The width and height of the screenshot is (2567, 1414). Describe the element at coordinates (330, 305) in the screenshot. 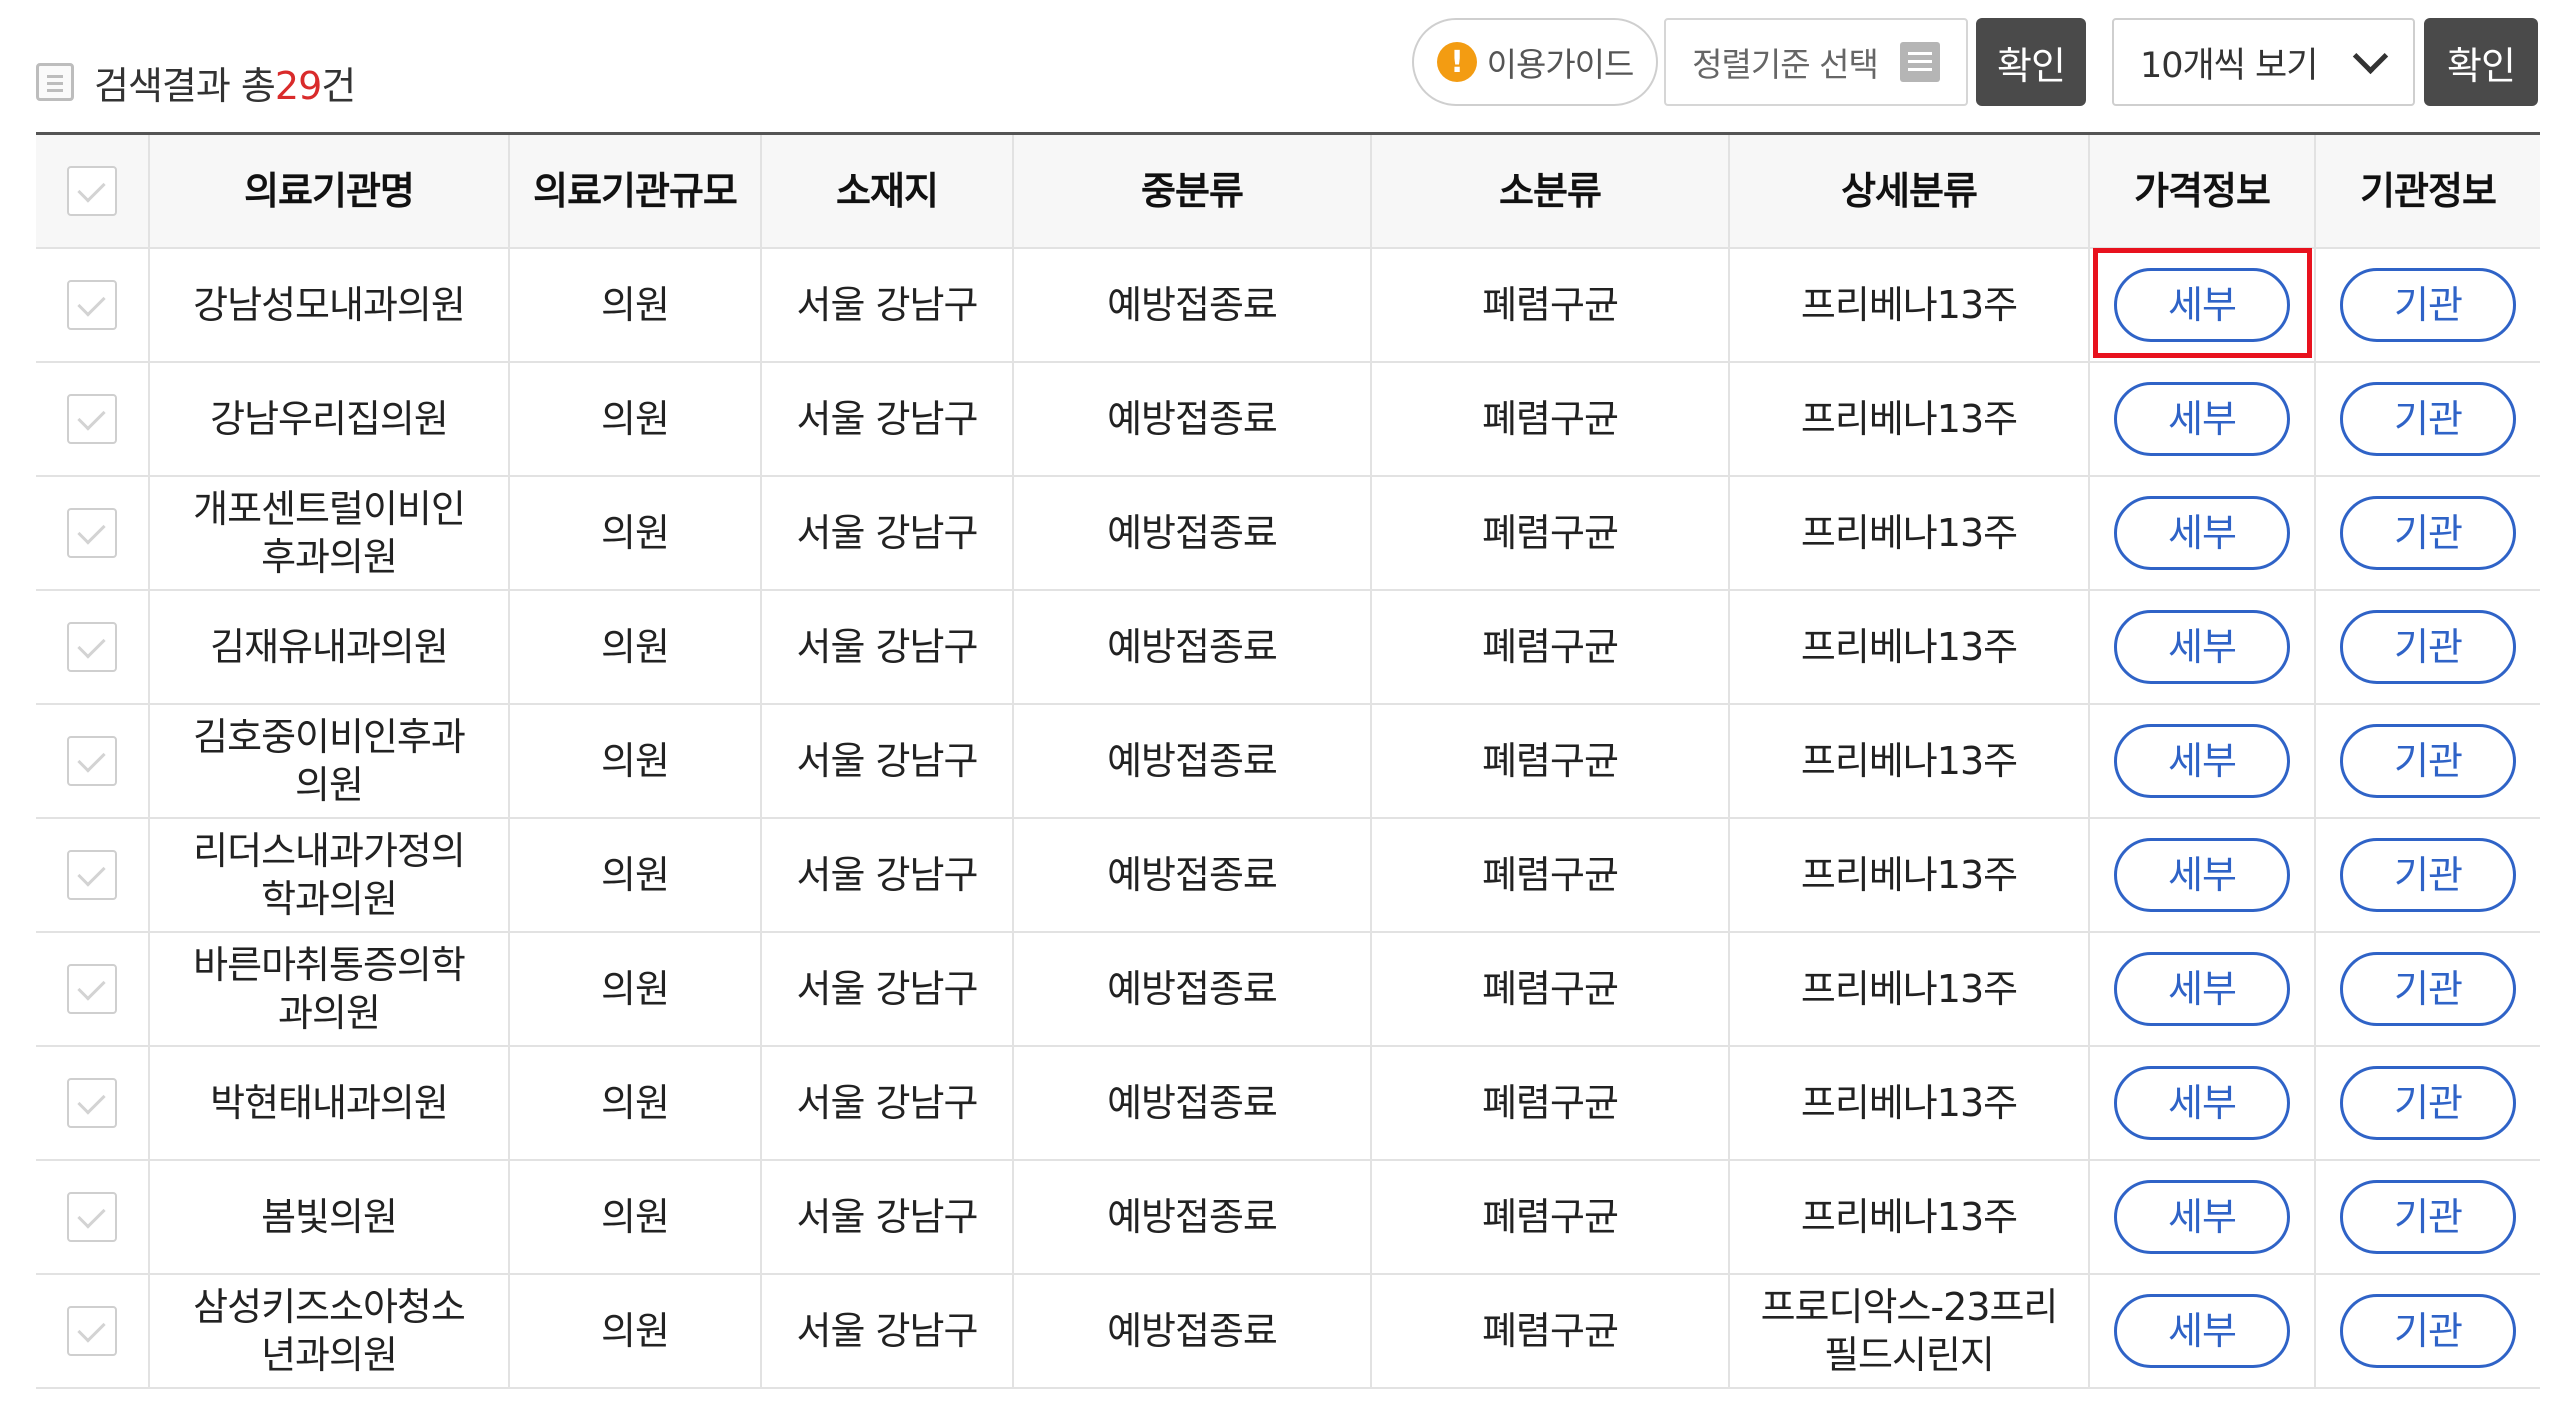

I see `institution-name-cell: 강남성모내과의원` at that location.